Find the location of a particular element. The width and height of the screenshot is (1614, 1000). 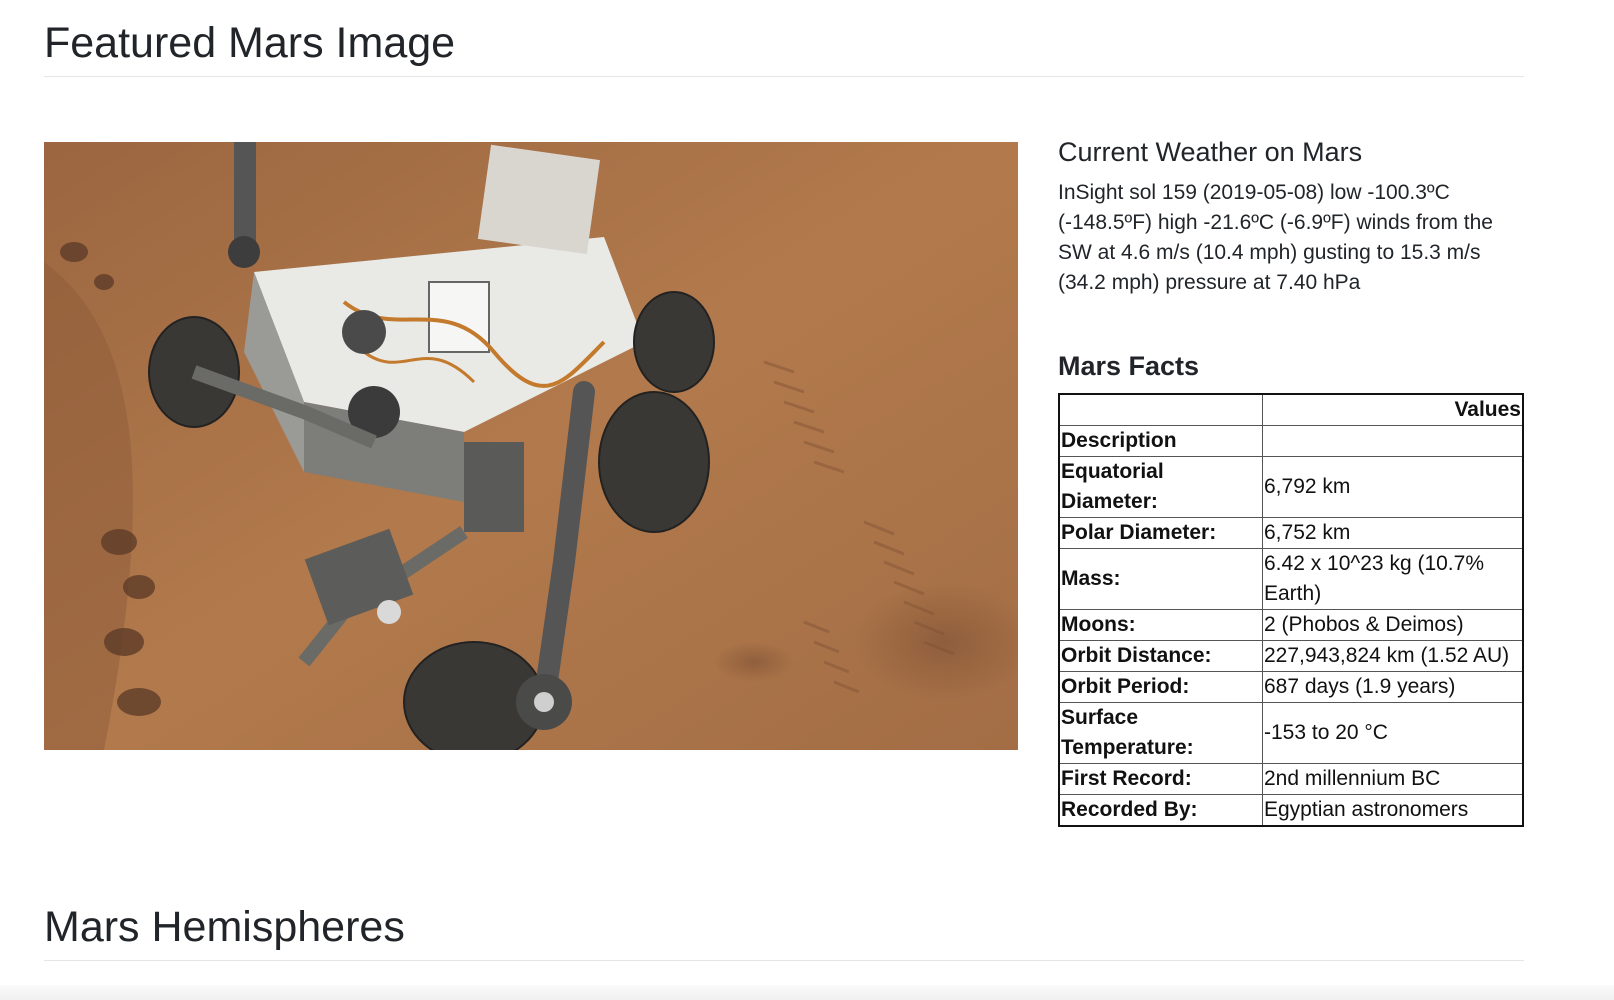

table-header-row: Values is located at coordinates (1291, 409).